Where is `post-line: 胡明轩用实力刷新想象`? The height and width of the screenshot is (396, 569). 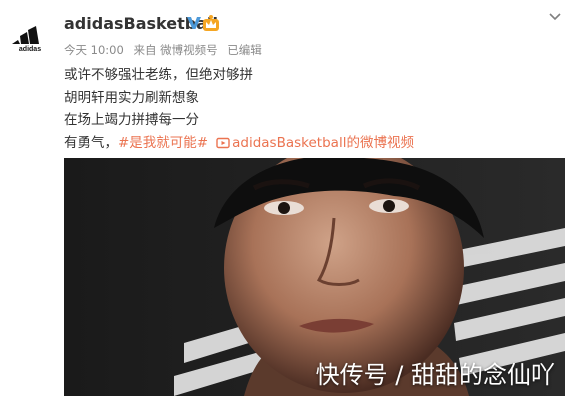
post-line: 胡明轩用实力刷新想象 is located at coordinates (131, 97).